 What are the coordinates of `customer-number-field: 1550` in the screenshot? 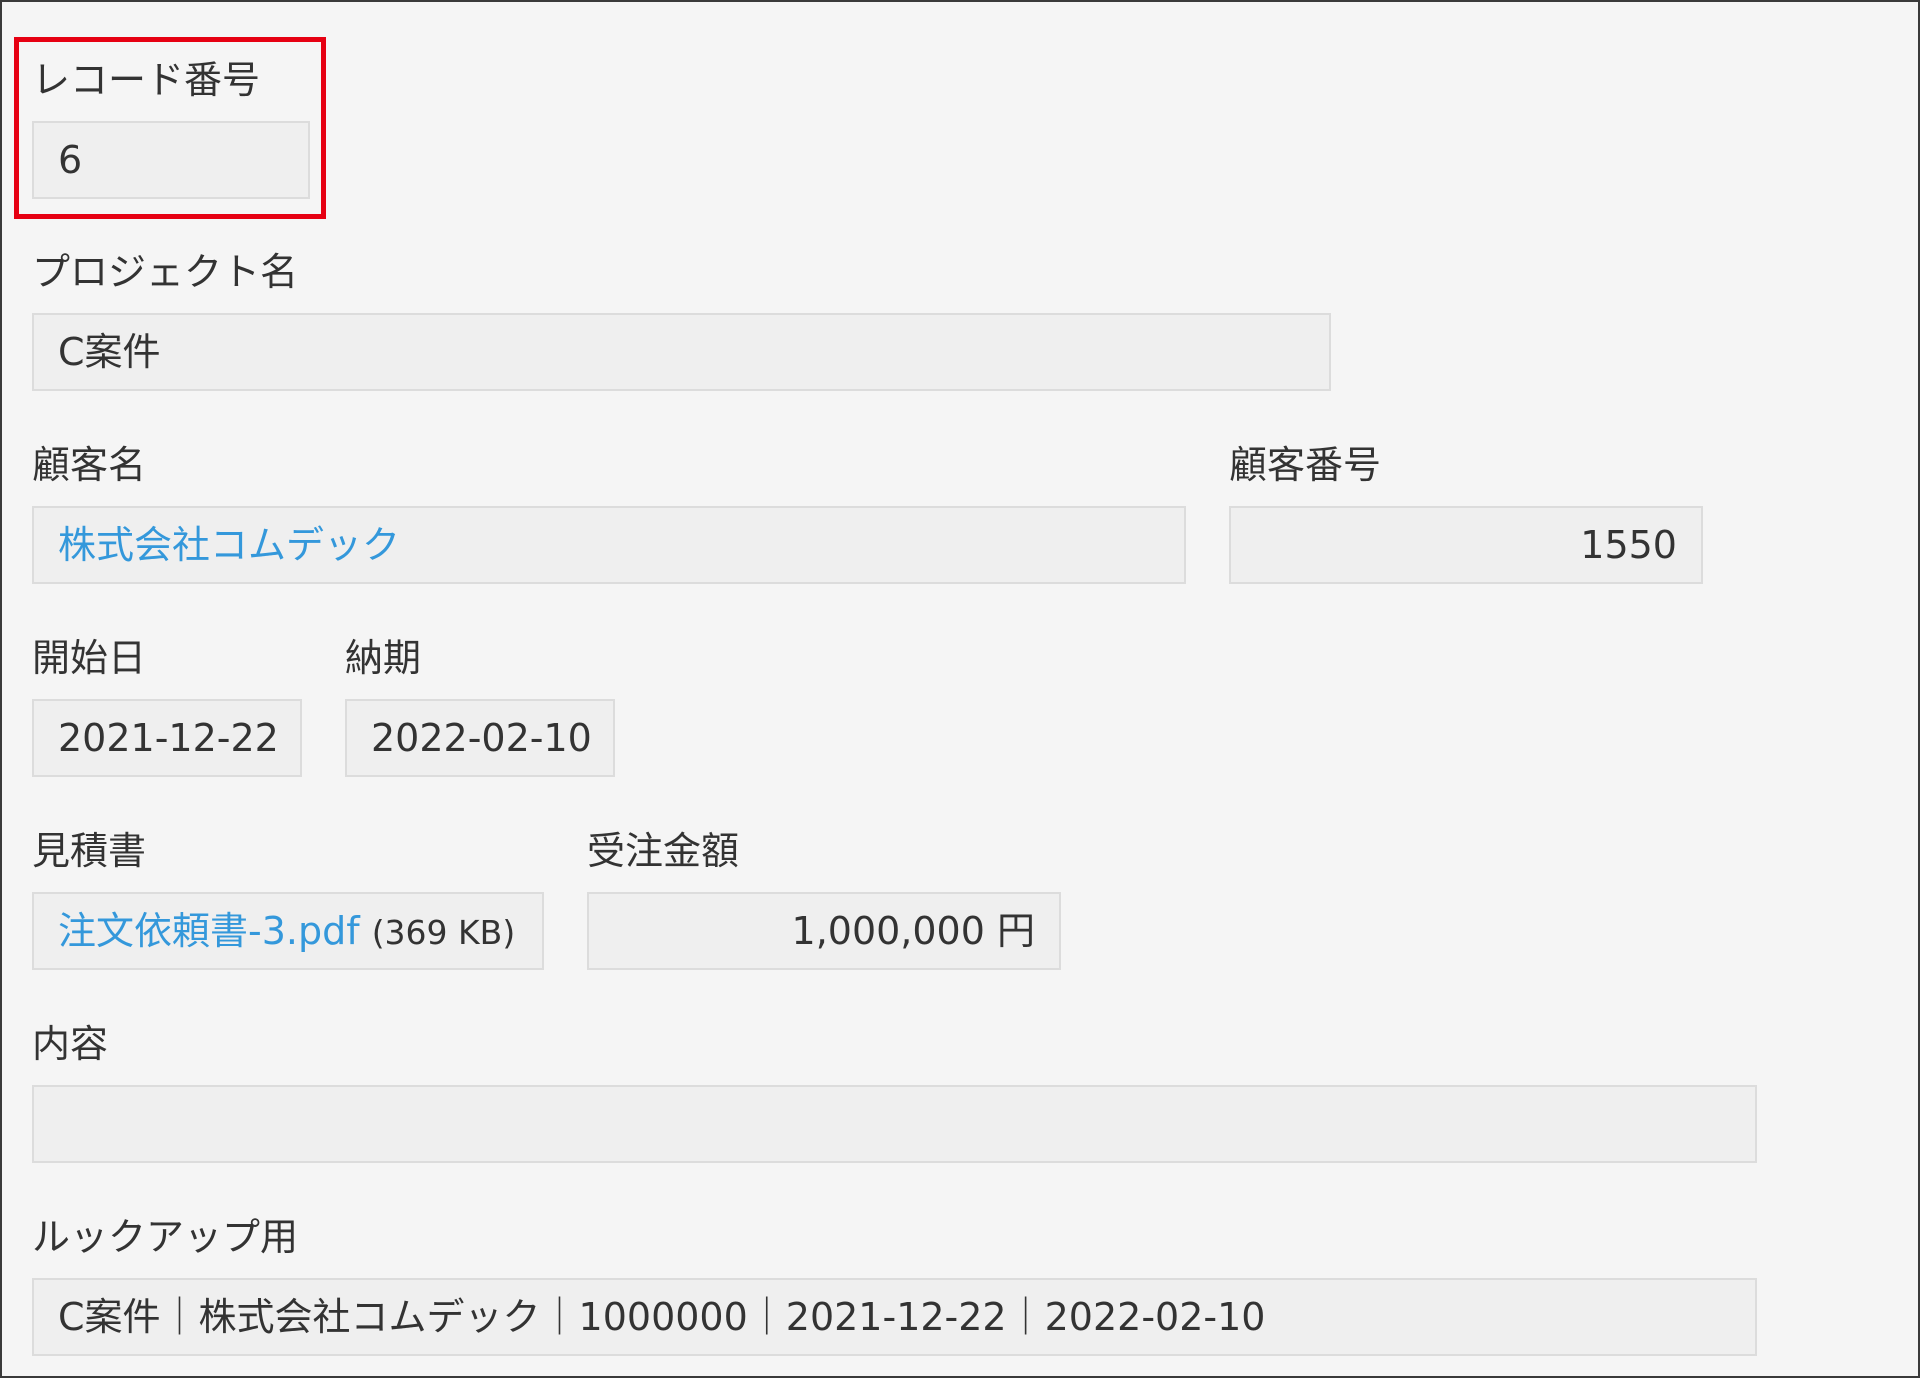 It's located at (1466, 545).